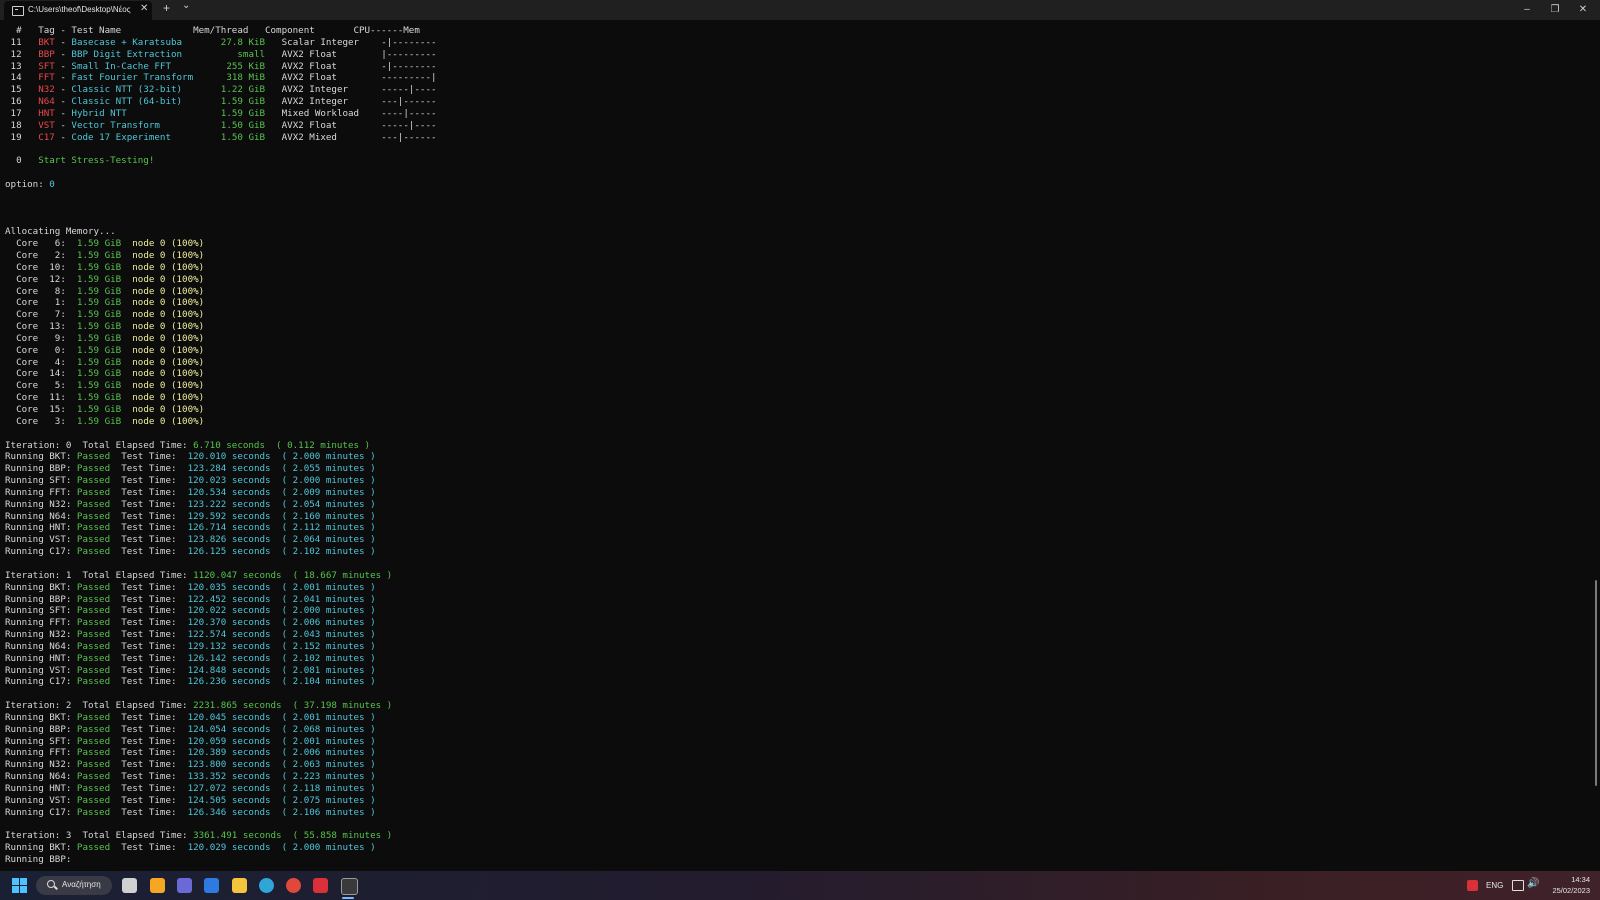  What do you see at coordinates (1533, 883) in the screenshot?
I see `volume-icon: 🔊` at bounding box center [1533, 883].